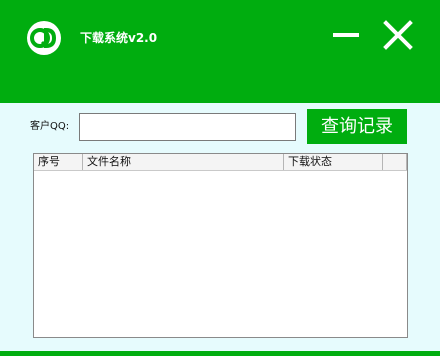 The width and height of the screenshot is (440, 356). I want to click on column-header-filler, so click(395, 162).